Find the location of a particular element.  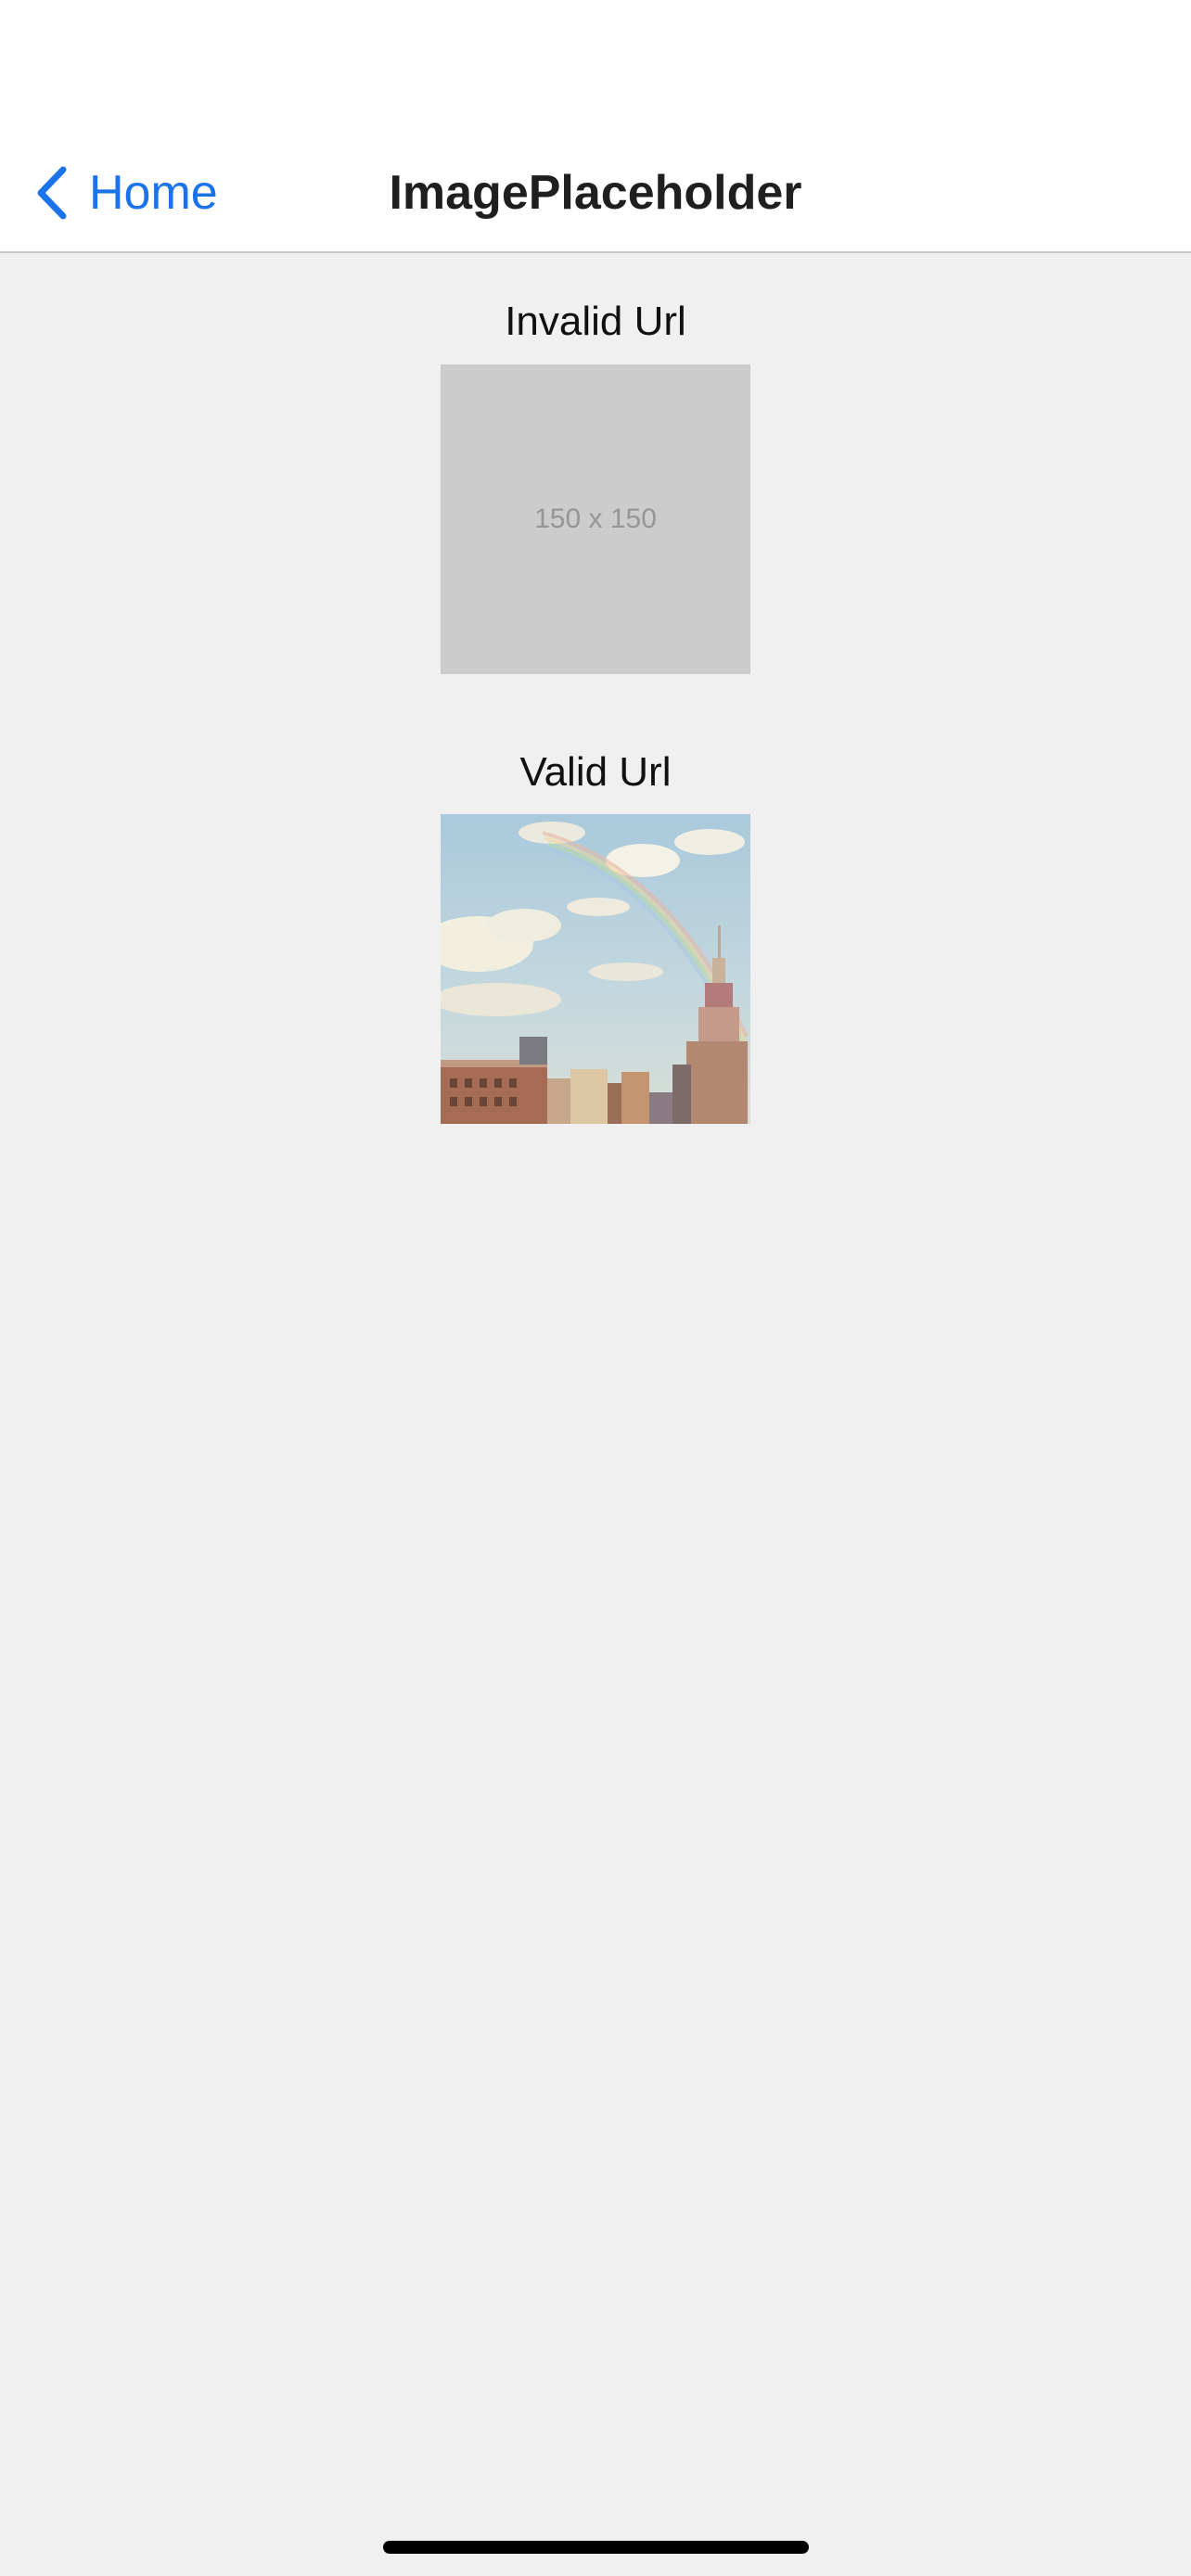

valid-url-label: Valid Url is located at coordinates (595, 772).